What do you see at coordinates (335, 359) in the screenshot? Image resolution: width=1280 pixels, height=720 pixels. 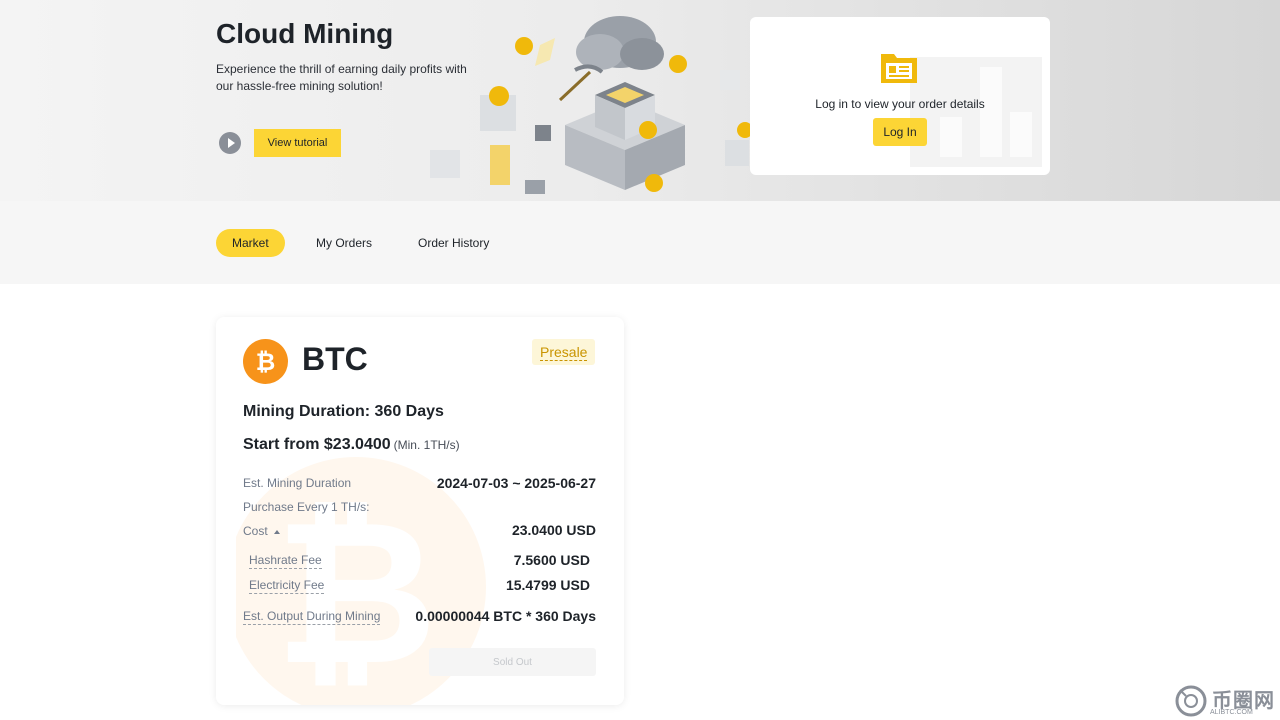 I see `coin-name: BTC` at bounding box center [335, 359].